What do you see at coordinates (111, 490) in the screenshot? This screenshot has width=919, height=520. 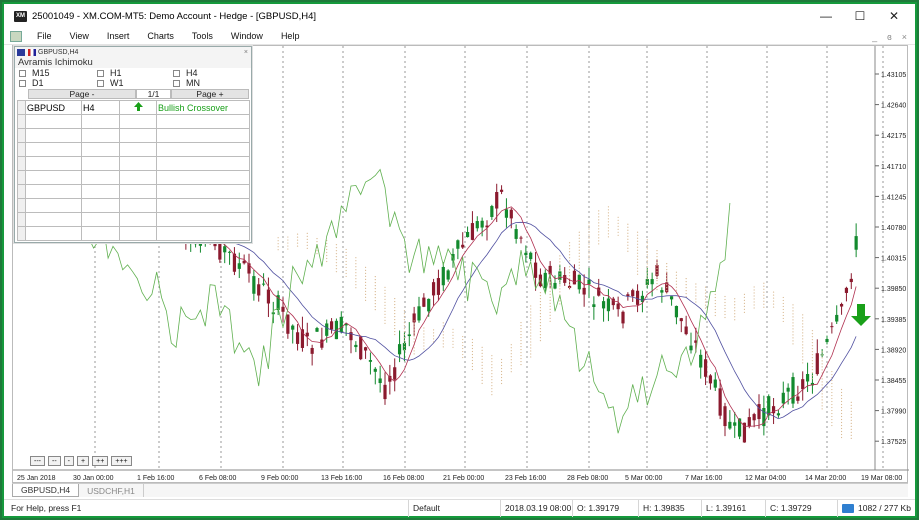 I see `tab-usdchf-h1: USDCHF,H1` at bounding box center [111, 490].